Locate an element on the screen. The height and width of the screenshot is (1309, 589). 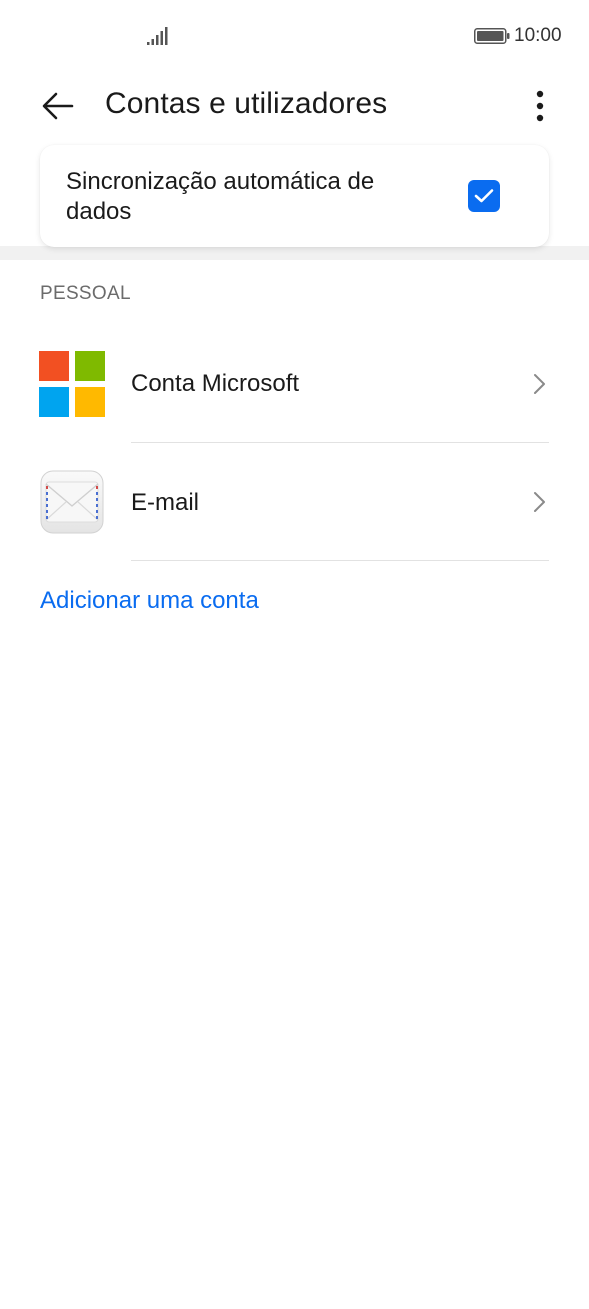
more-options-button is located at coordinates (540, 106).